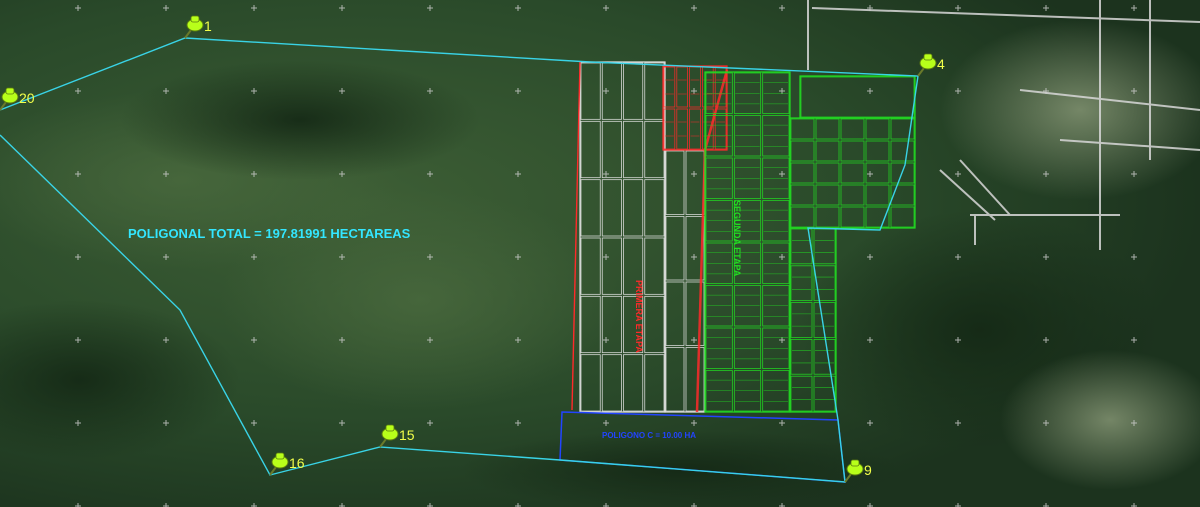 The image size is (1200, 507). What do you see at coordinates (269, 233) in the screenshot?
I see `total-area-label: POLIGONAL TOTAL = 197.81991 HECTAREAS` at bounding box center [269, 233].